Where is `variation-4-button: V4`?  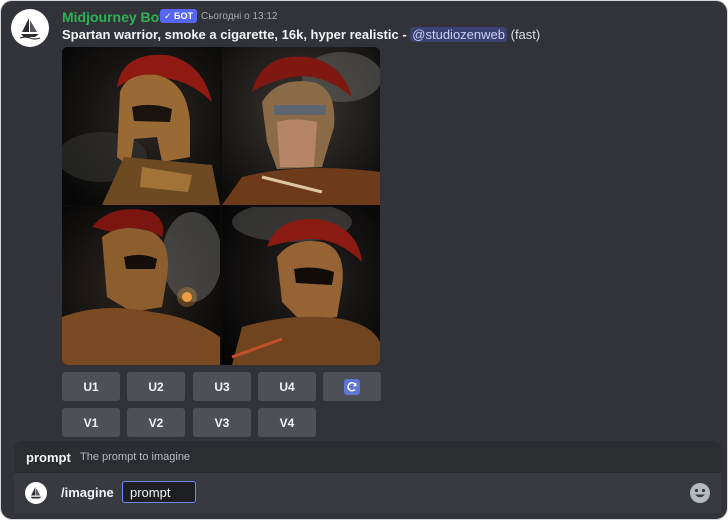 variation-4-button: V4 is located at coordinates (287, 422).